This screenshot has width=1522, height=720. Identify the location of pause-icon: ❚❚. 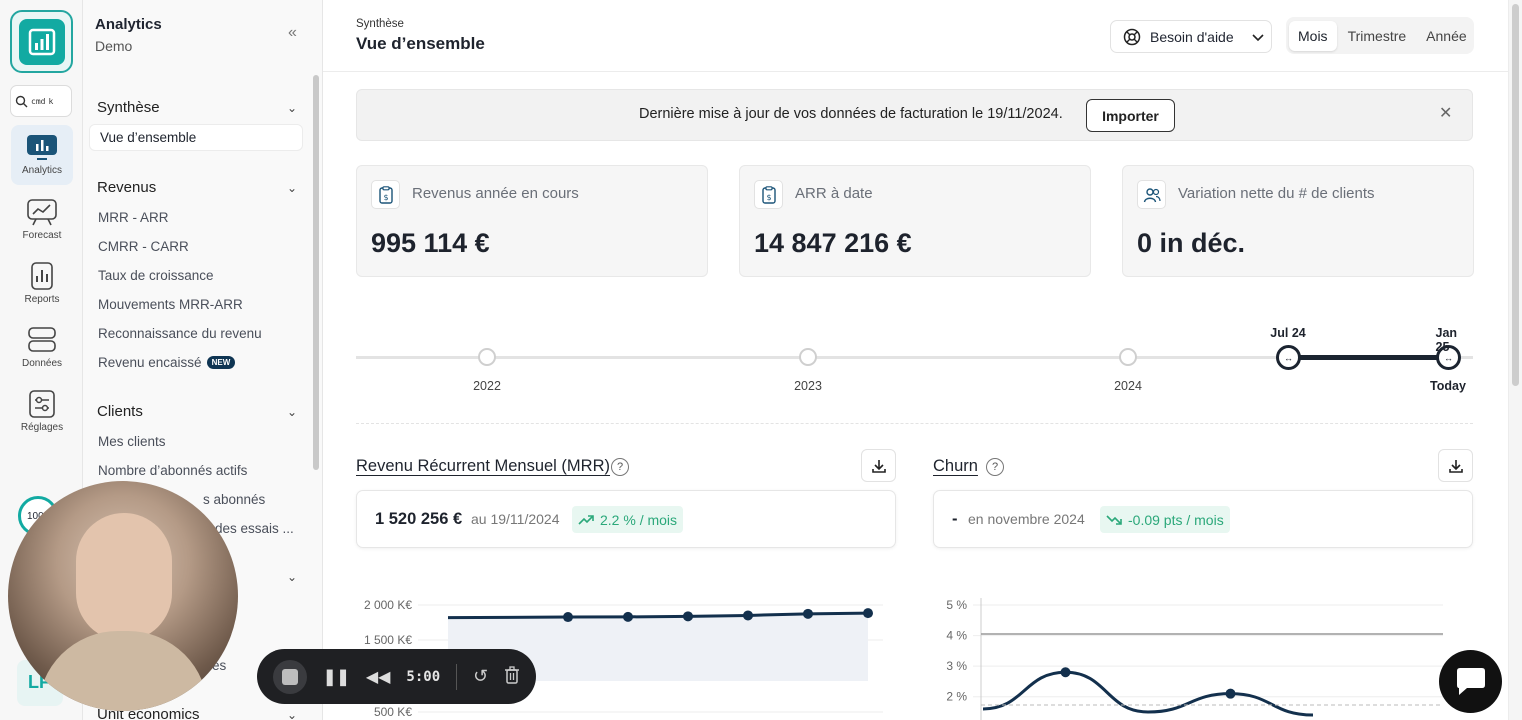
(336, 677).